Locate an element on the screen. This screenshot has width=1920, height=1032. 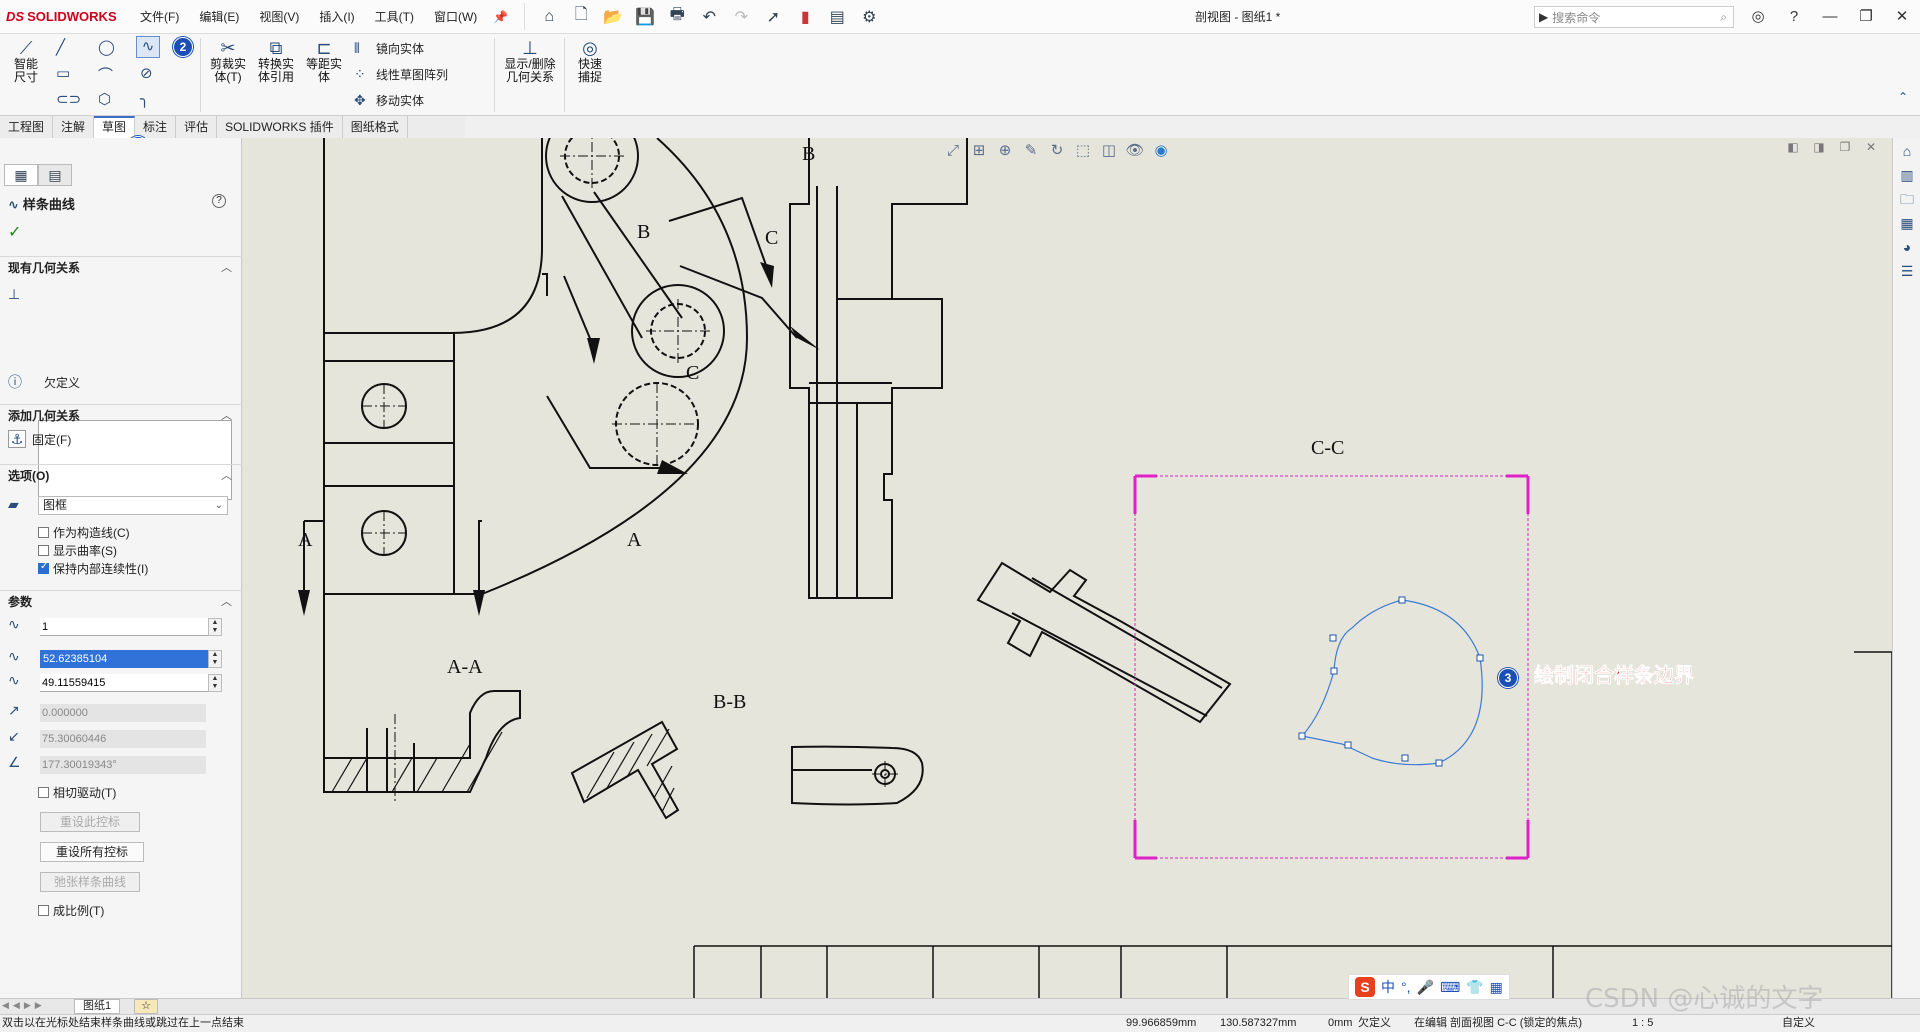
microphone-icon: 🎤 is located at coordinates (1425, 987).